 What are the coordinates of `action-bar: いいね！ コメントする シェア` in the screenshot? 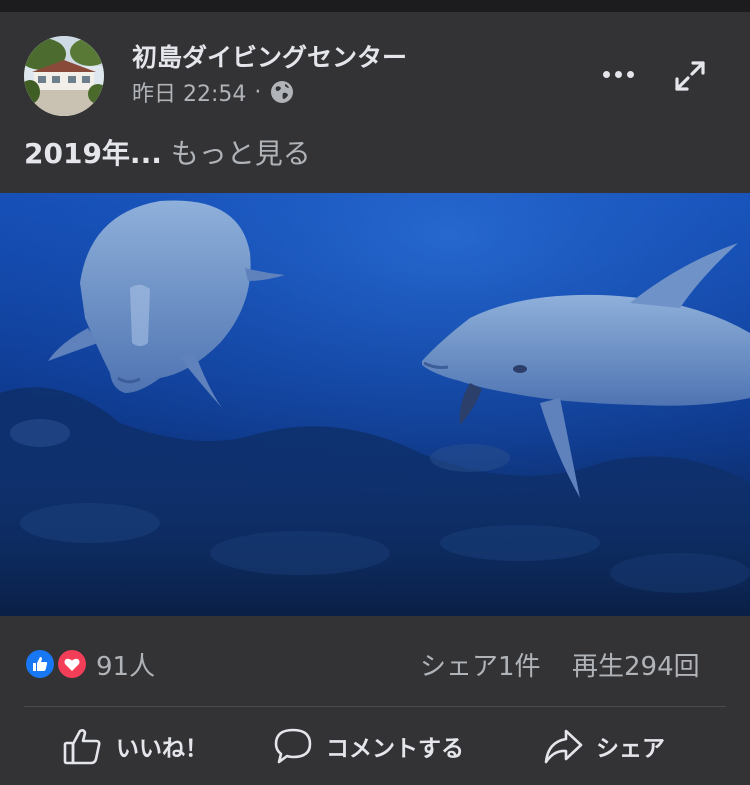 It's located at (375, 746).